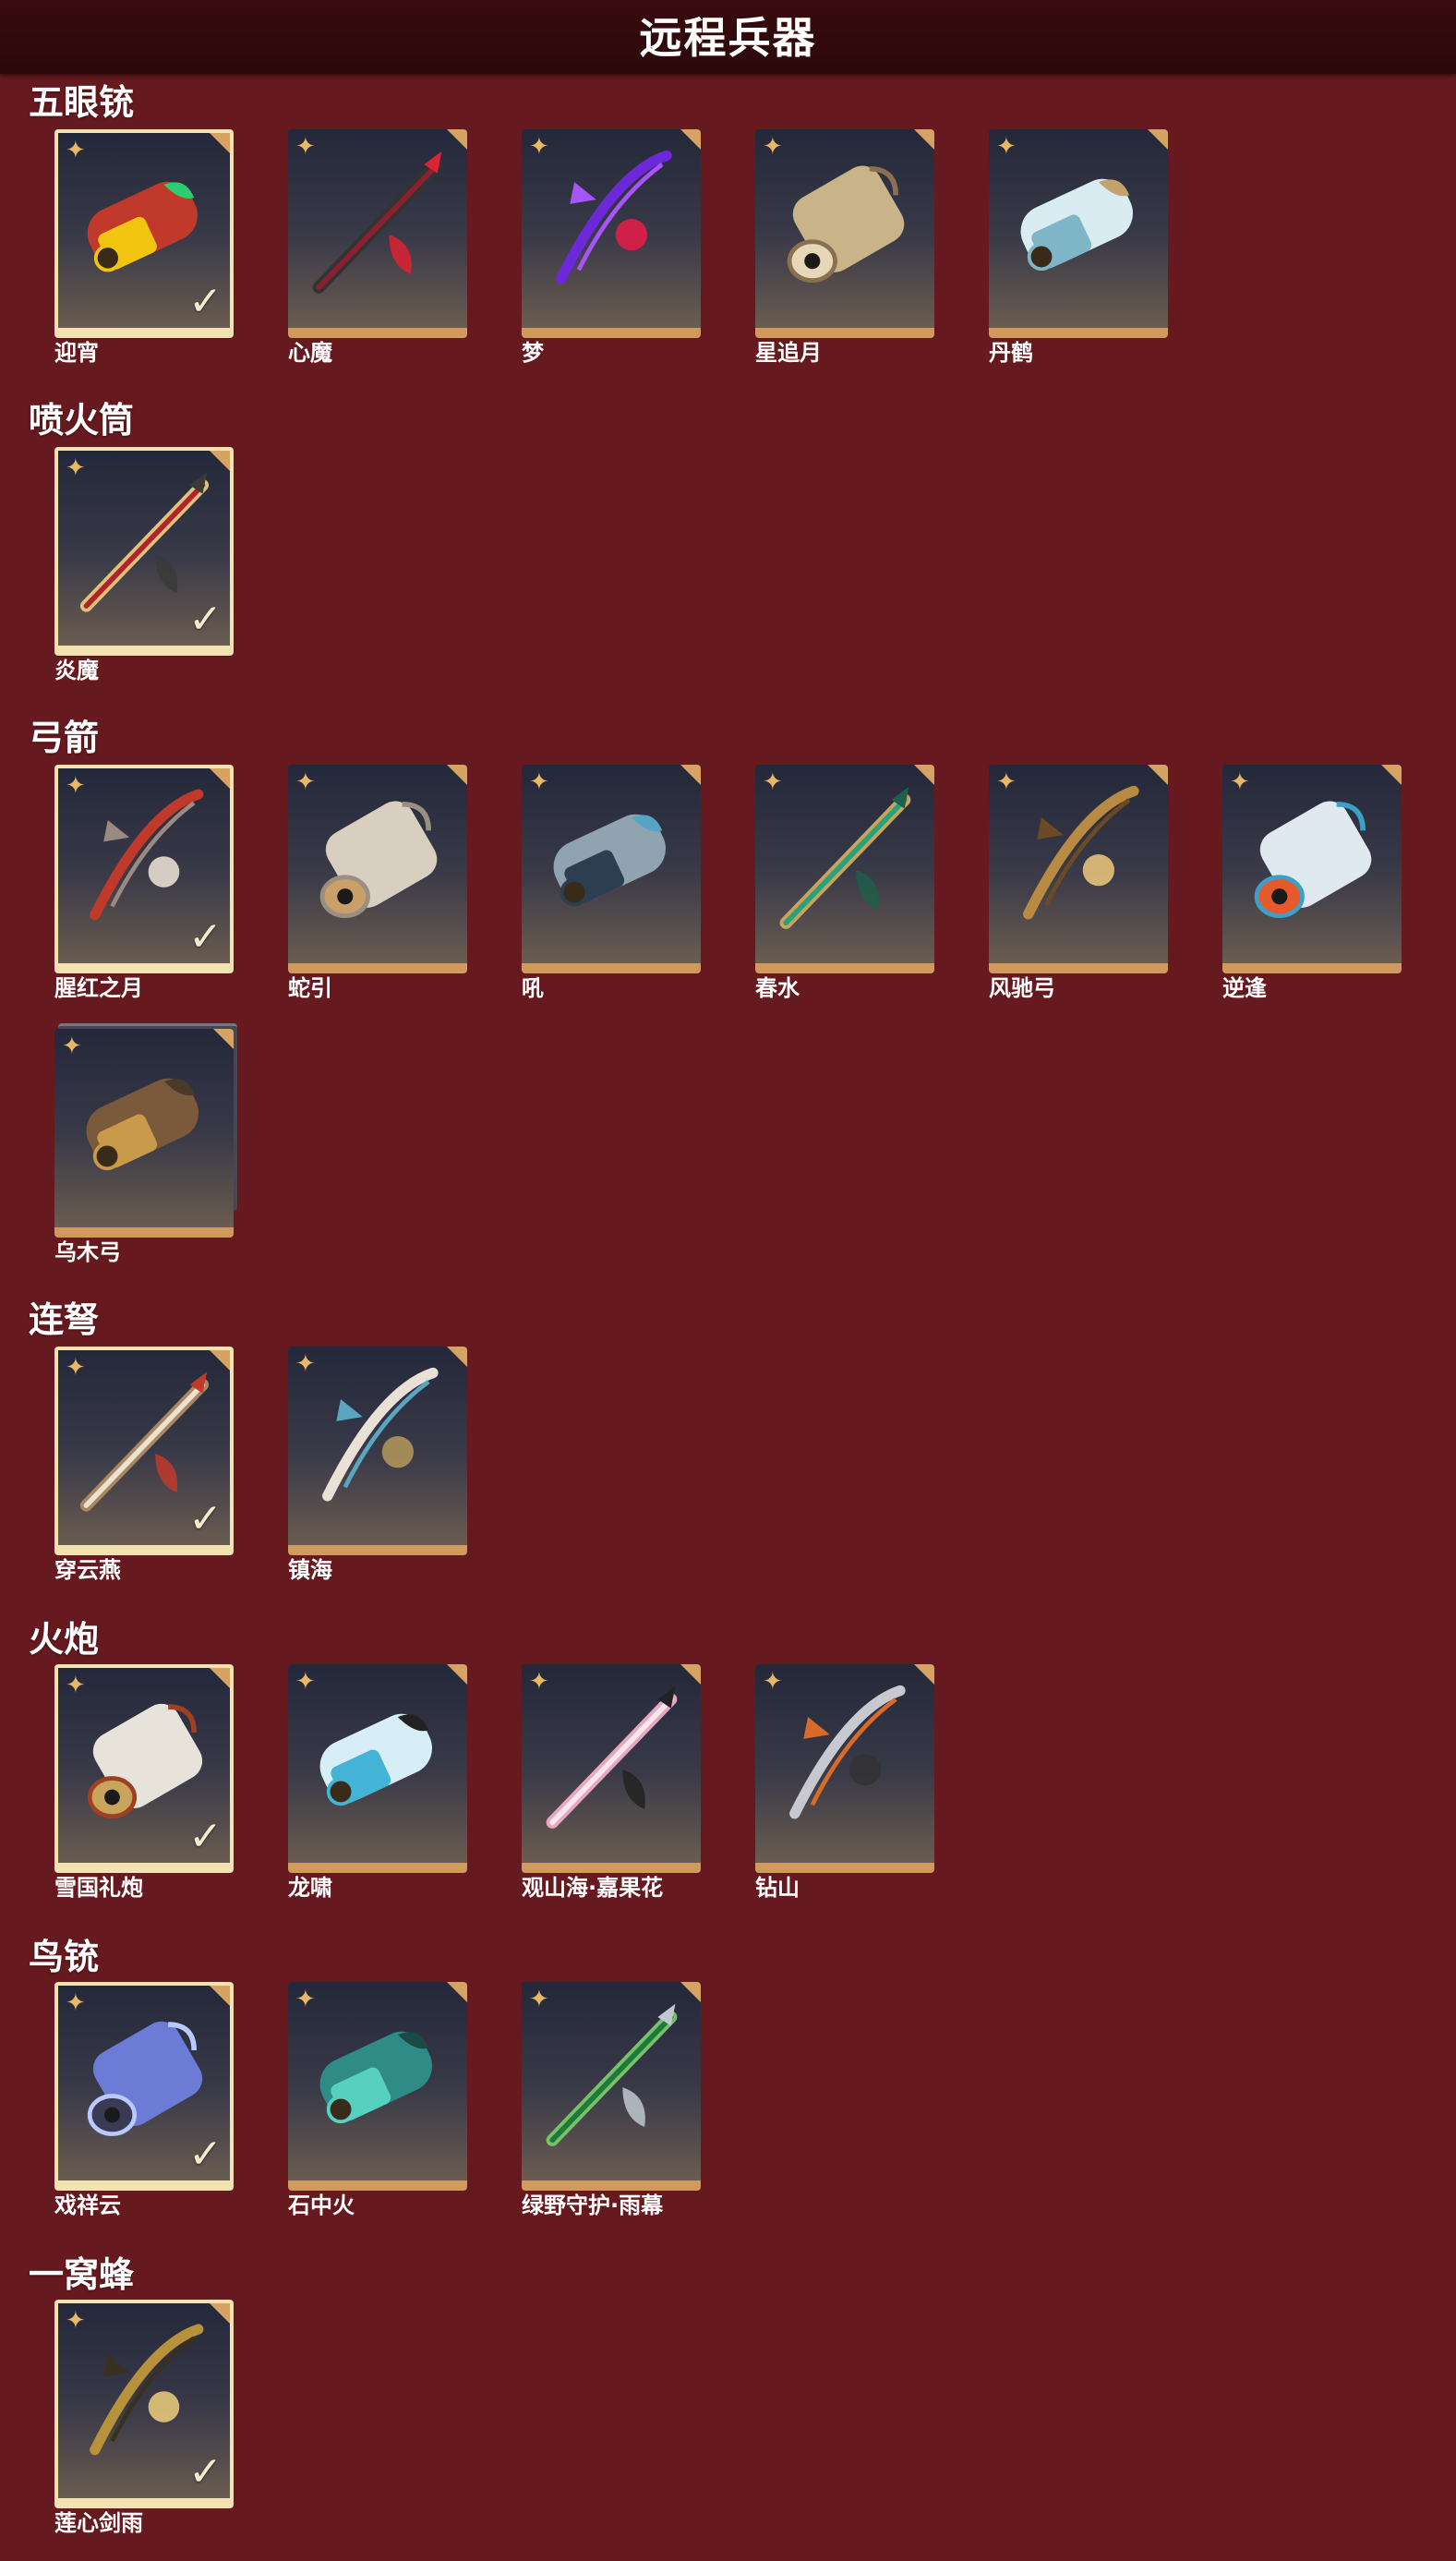 This screenshot has height=2561, width=1456. I want to click on weapon-name: 镇海, so click(310, 1570).